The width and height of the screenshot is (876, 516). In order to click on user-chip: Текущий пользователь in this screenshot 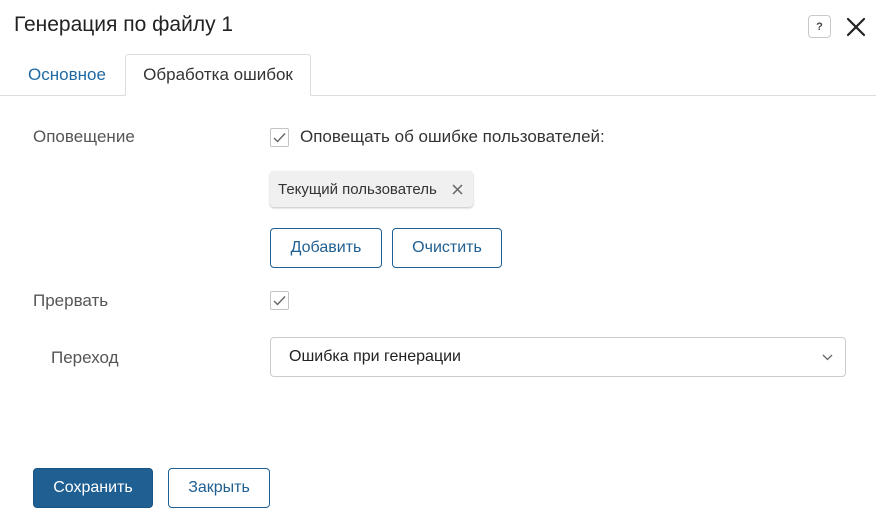, I will do `click(371, 189)`.